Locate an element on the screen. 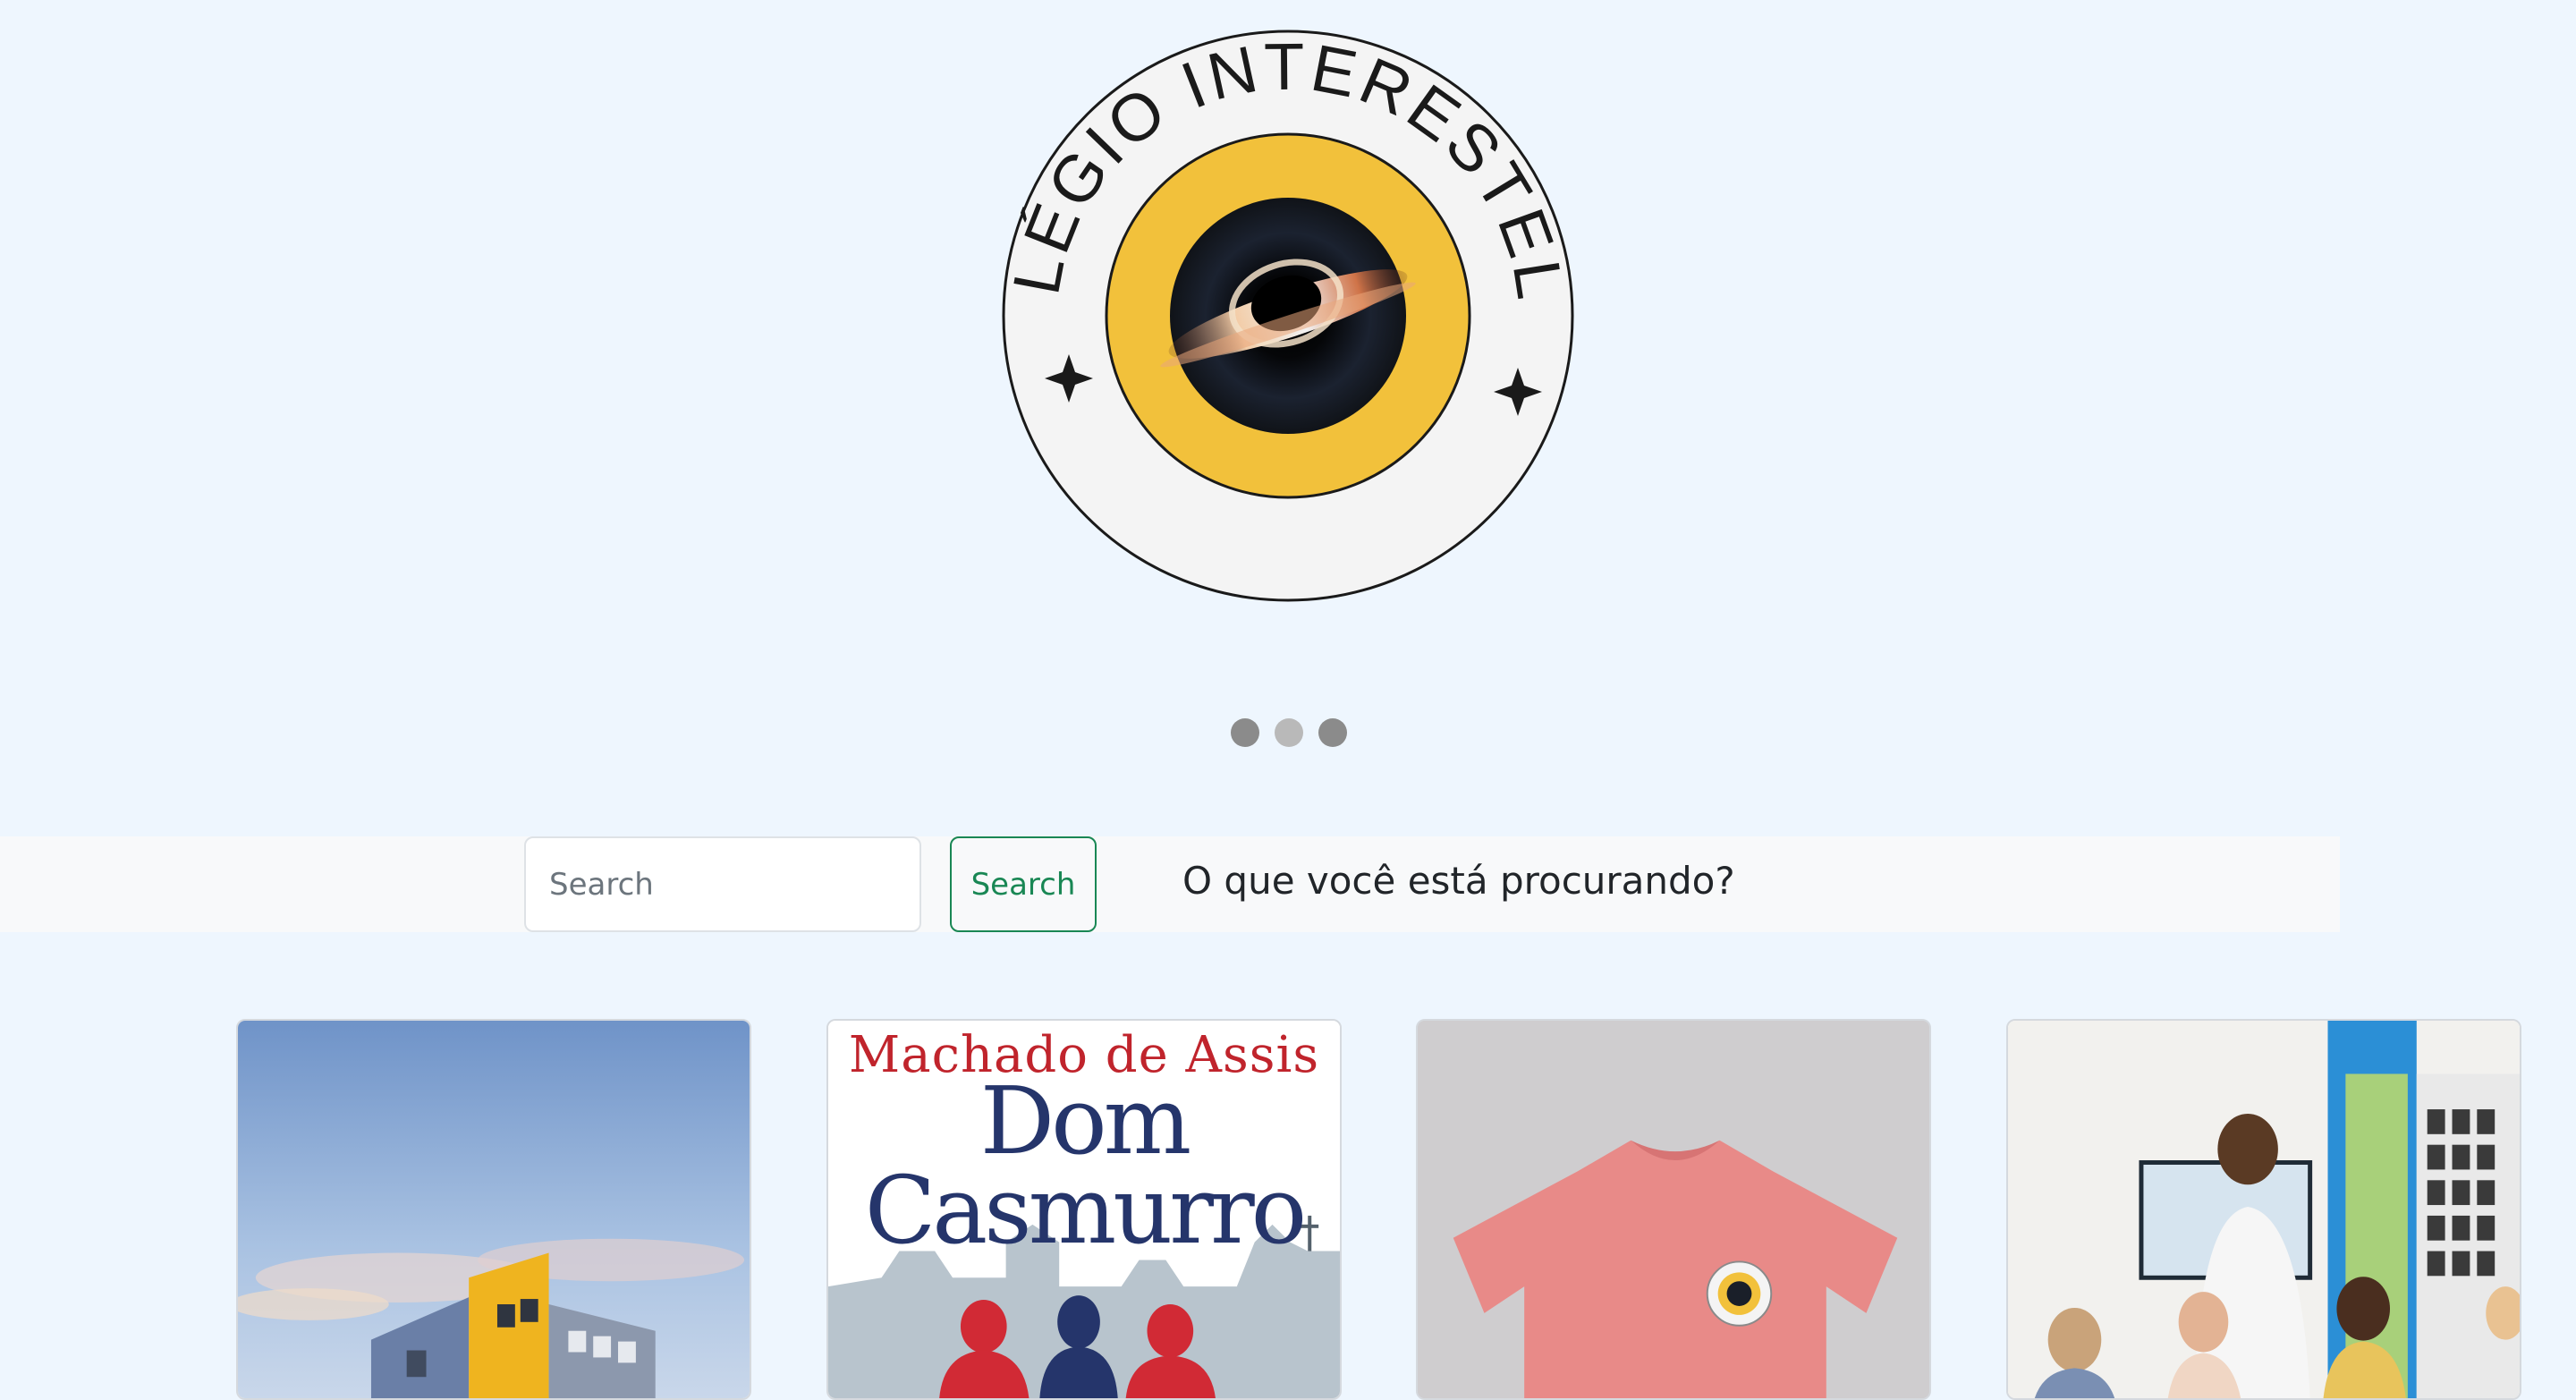  classroom-image is located at coordinates (2264, 1209).